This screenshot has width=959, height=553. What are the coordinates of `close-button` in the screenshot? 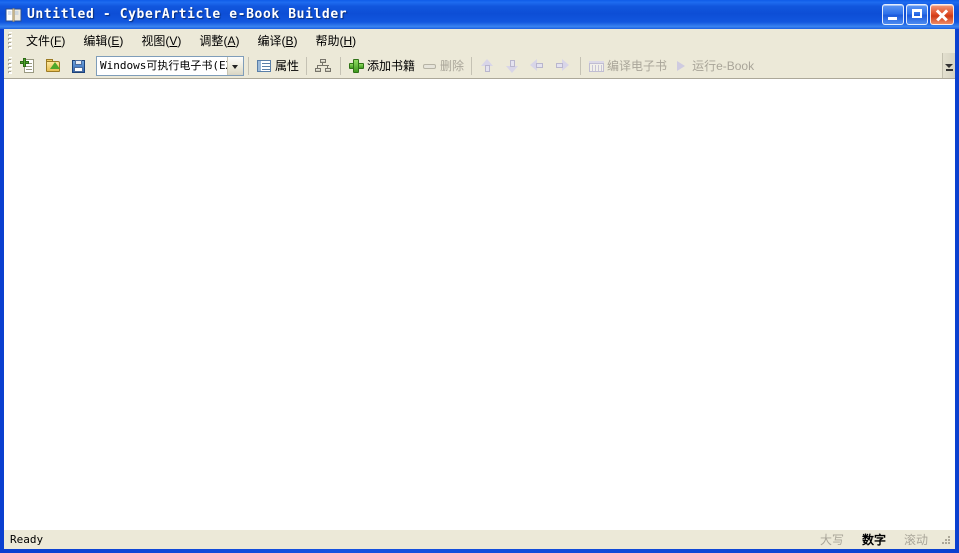 It's located at (942, 14).